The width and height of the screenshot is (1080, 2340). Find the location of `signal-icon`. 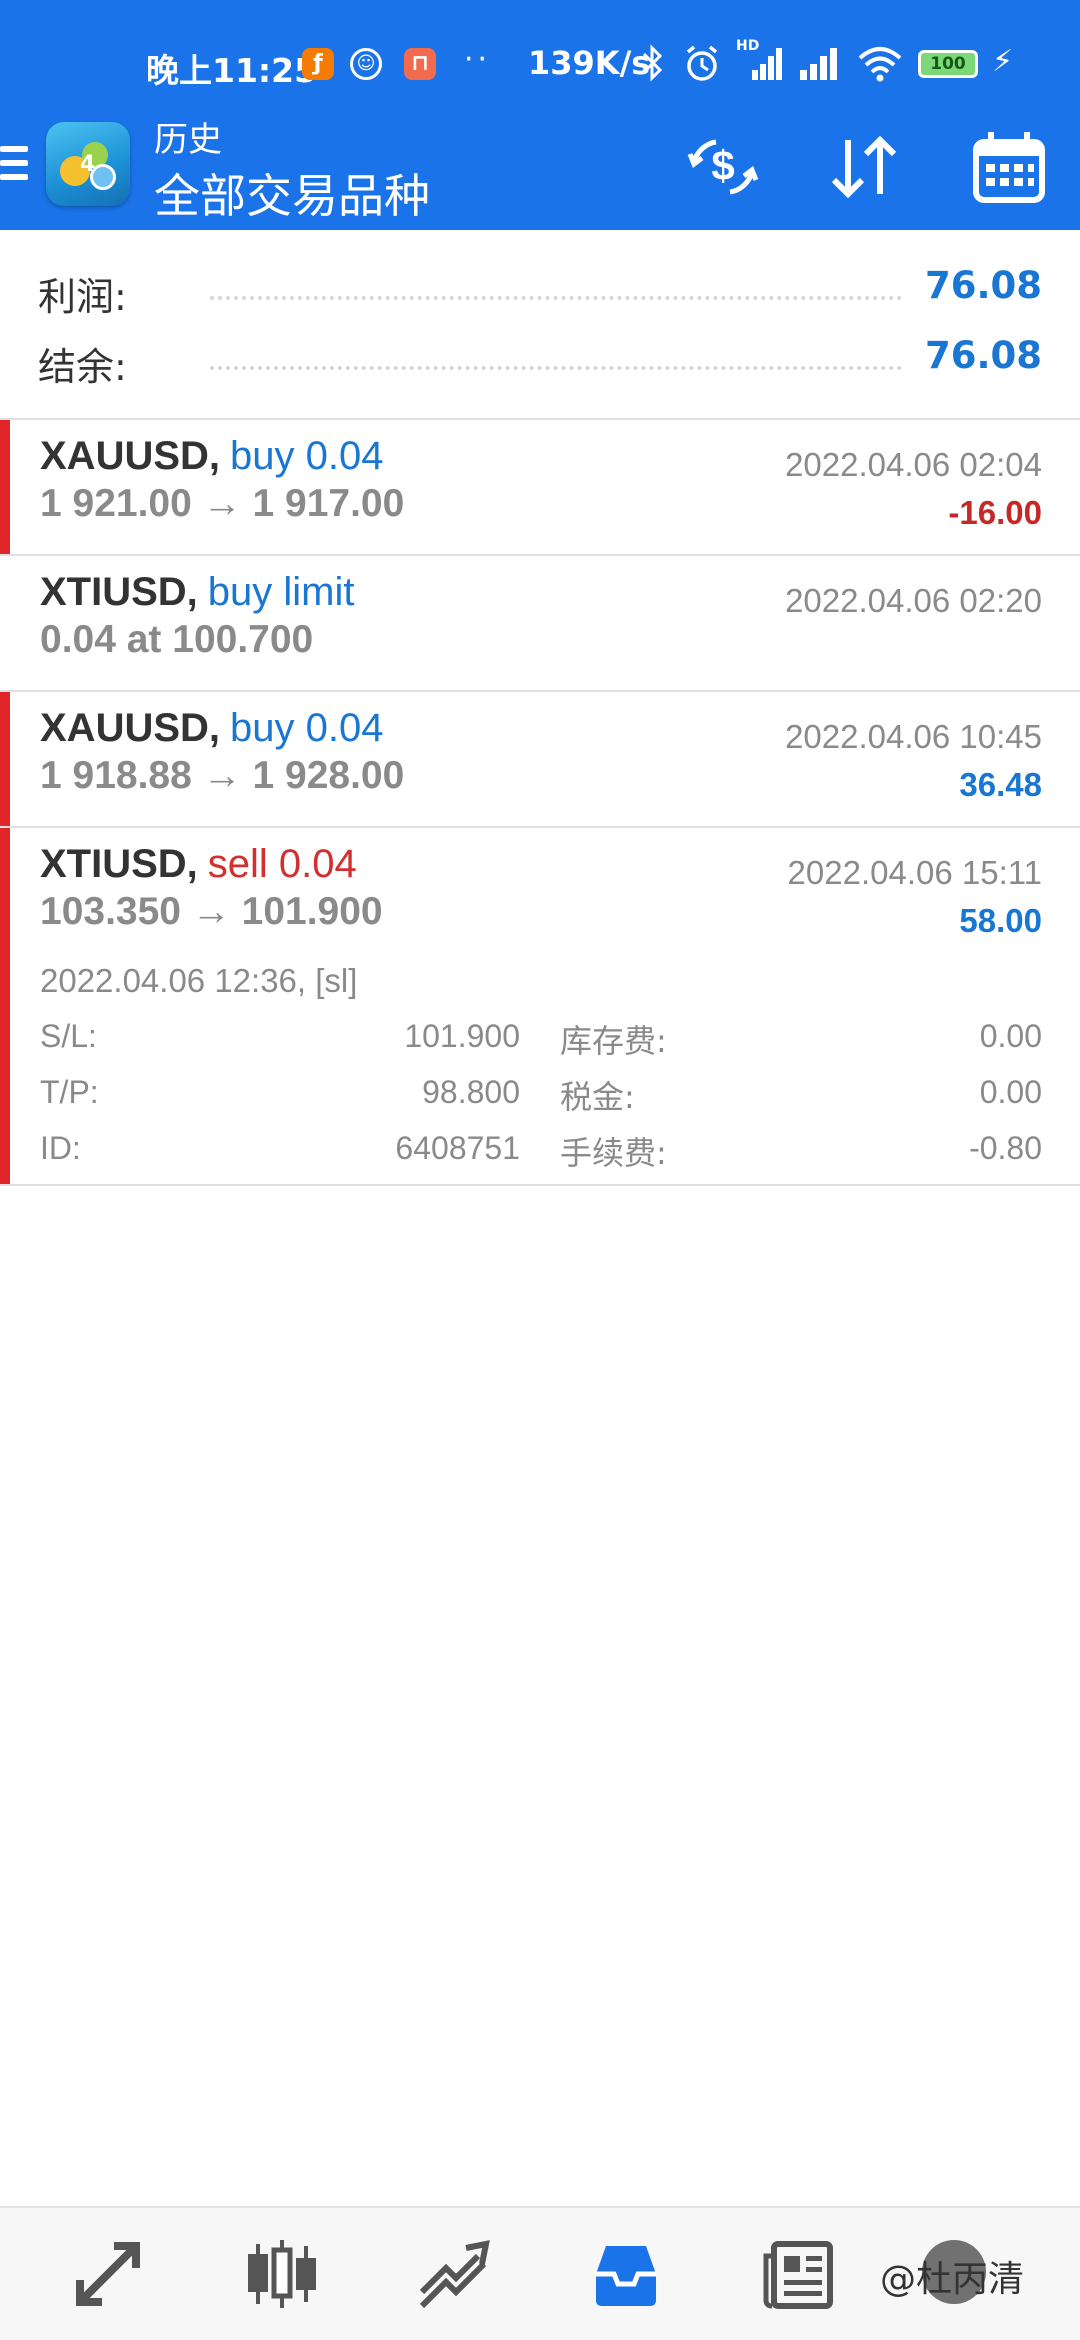

signal-icon is located at coordinates (818, 64).